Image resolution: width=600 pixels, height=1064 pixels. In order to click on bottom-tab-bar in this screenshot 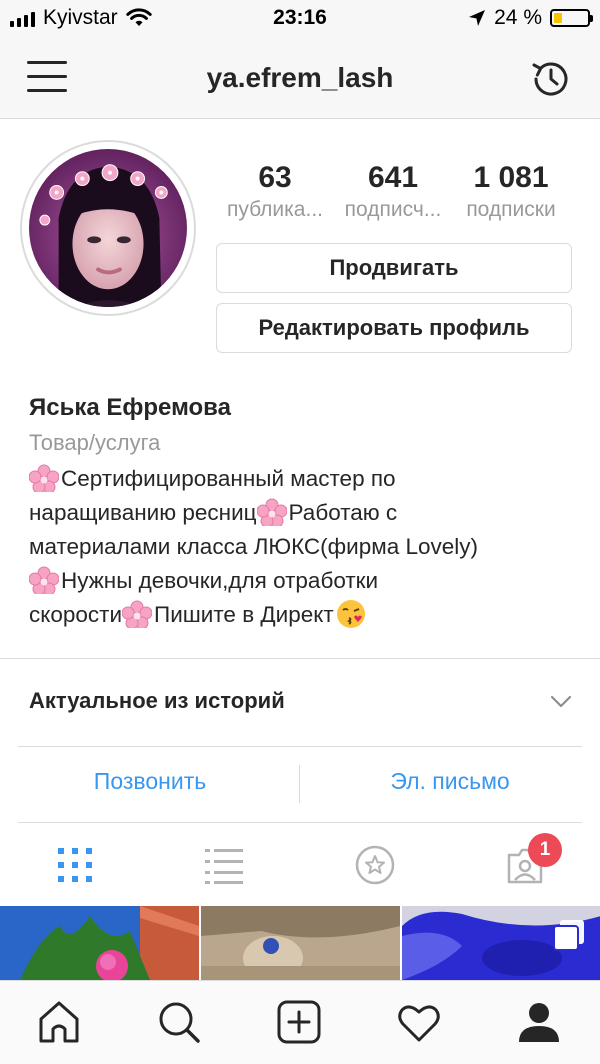, I will do `click(300, 1022)`.